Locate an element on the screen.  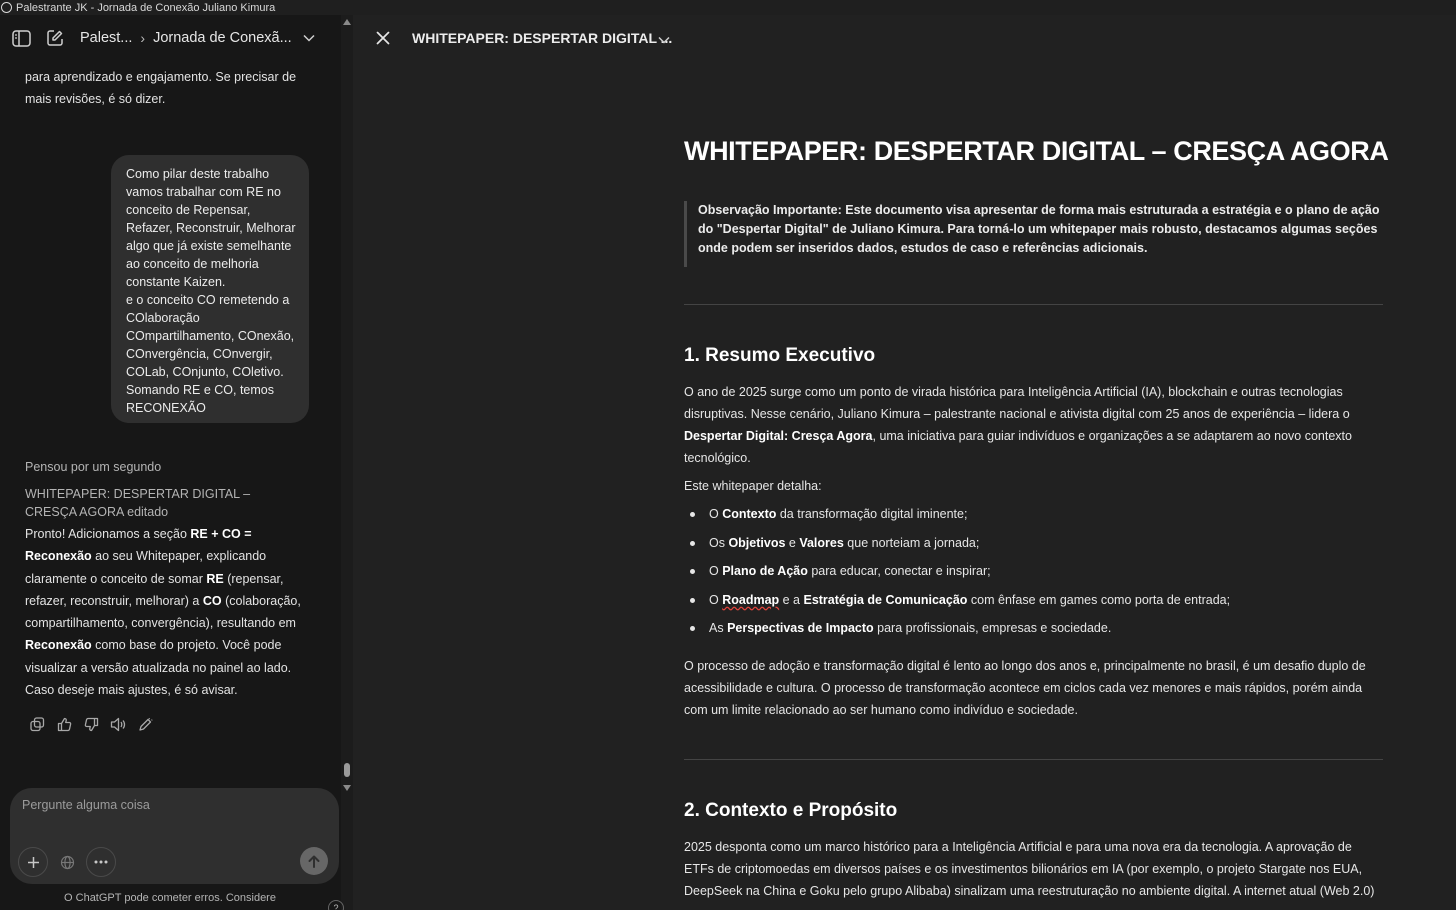
section-heading-context-purpose: 2. Contexto e Propósito is located at coordinates (791, 810).